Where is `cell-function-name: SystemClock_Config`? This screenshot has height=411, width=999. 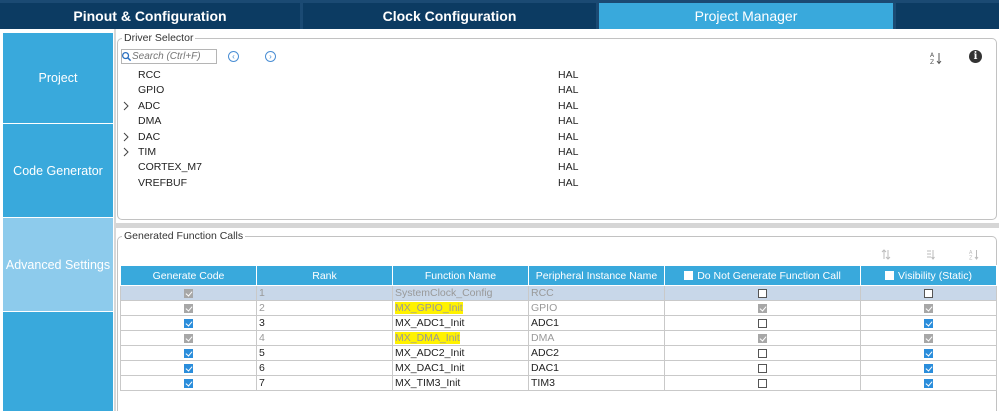 cell-function-name: SystemClock_Config is located at coordinates (460, 293).